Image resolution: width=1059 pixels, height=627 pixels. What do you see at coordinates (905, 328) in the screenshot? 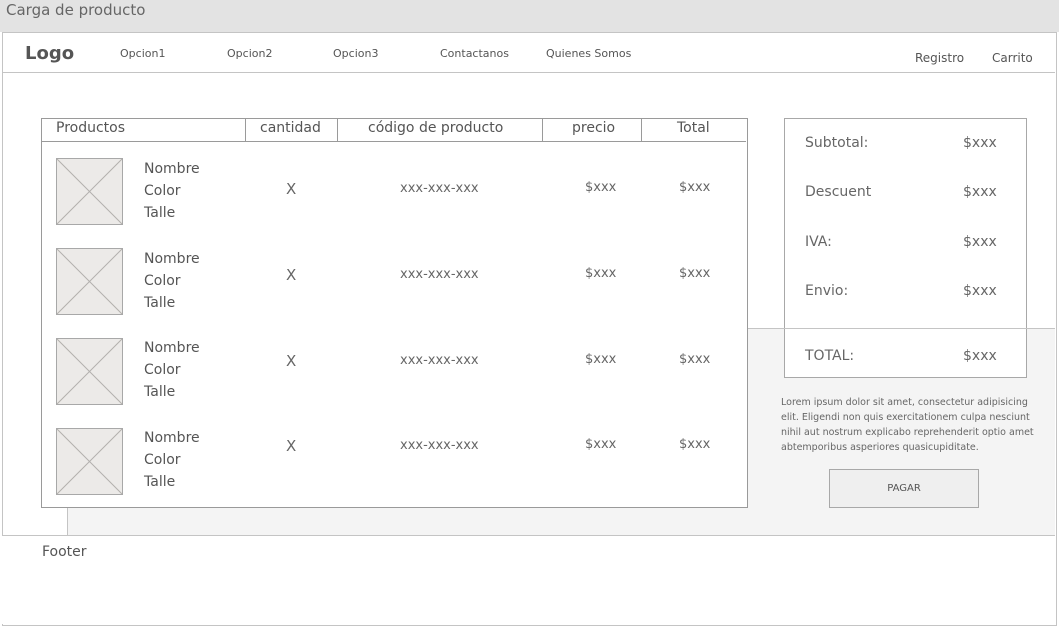
I see `summary-divider` at bounding box center [905, 328].